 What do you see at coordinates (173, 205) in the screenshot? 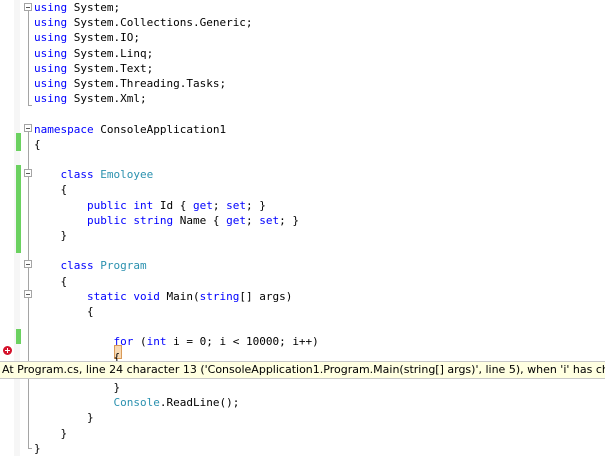
I see `code-token: Id {` at bounding box center [173, 205].